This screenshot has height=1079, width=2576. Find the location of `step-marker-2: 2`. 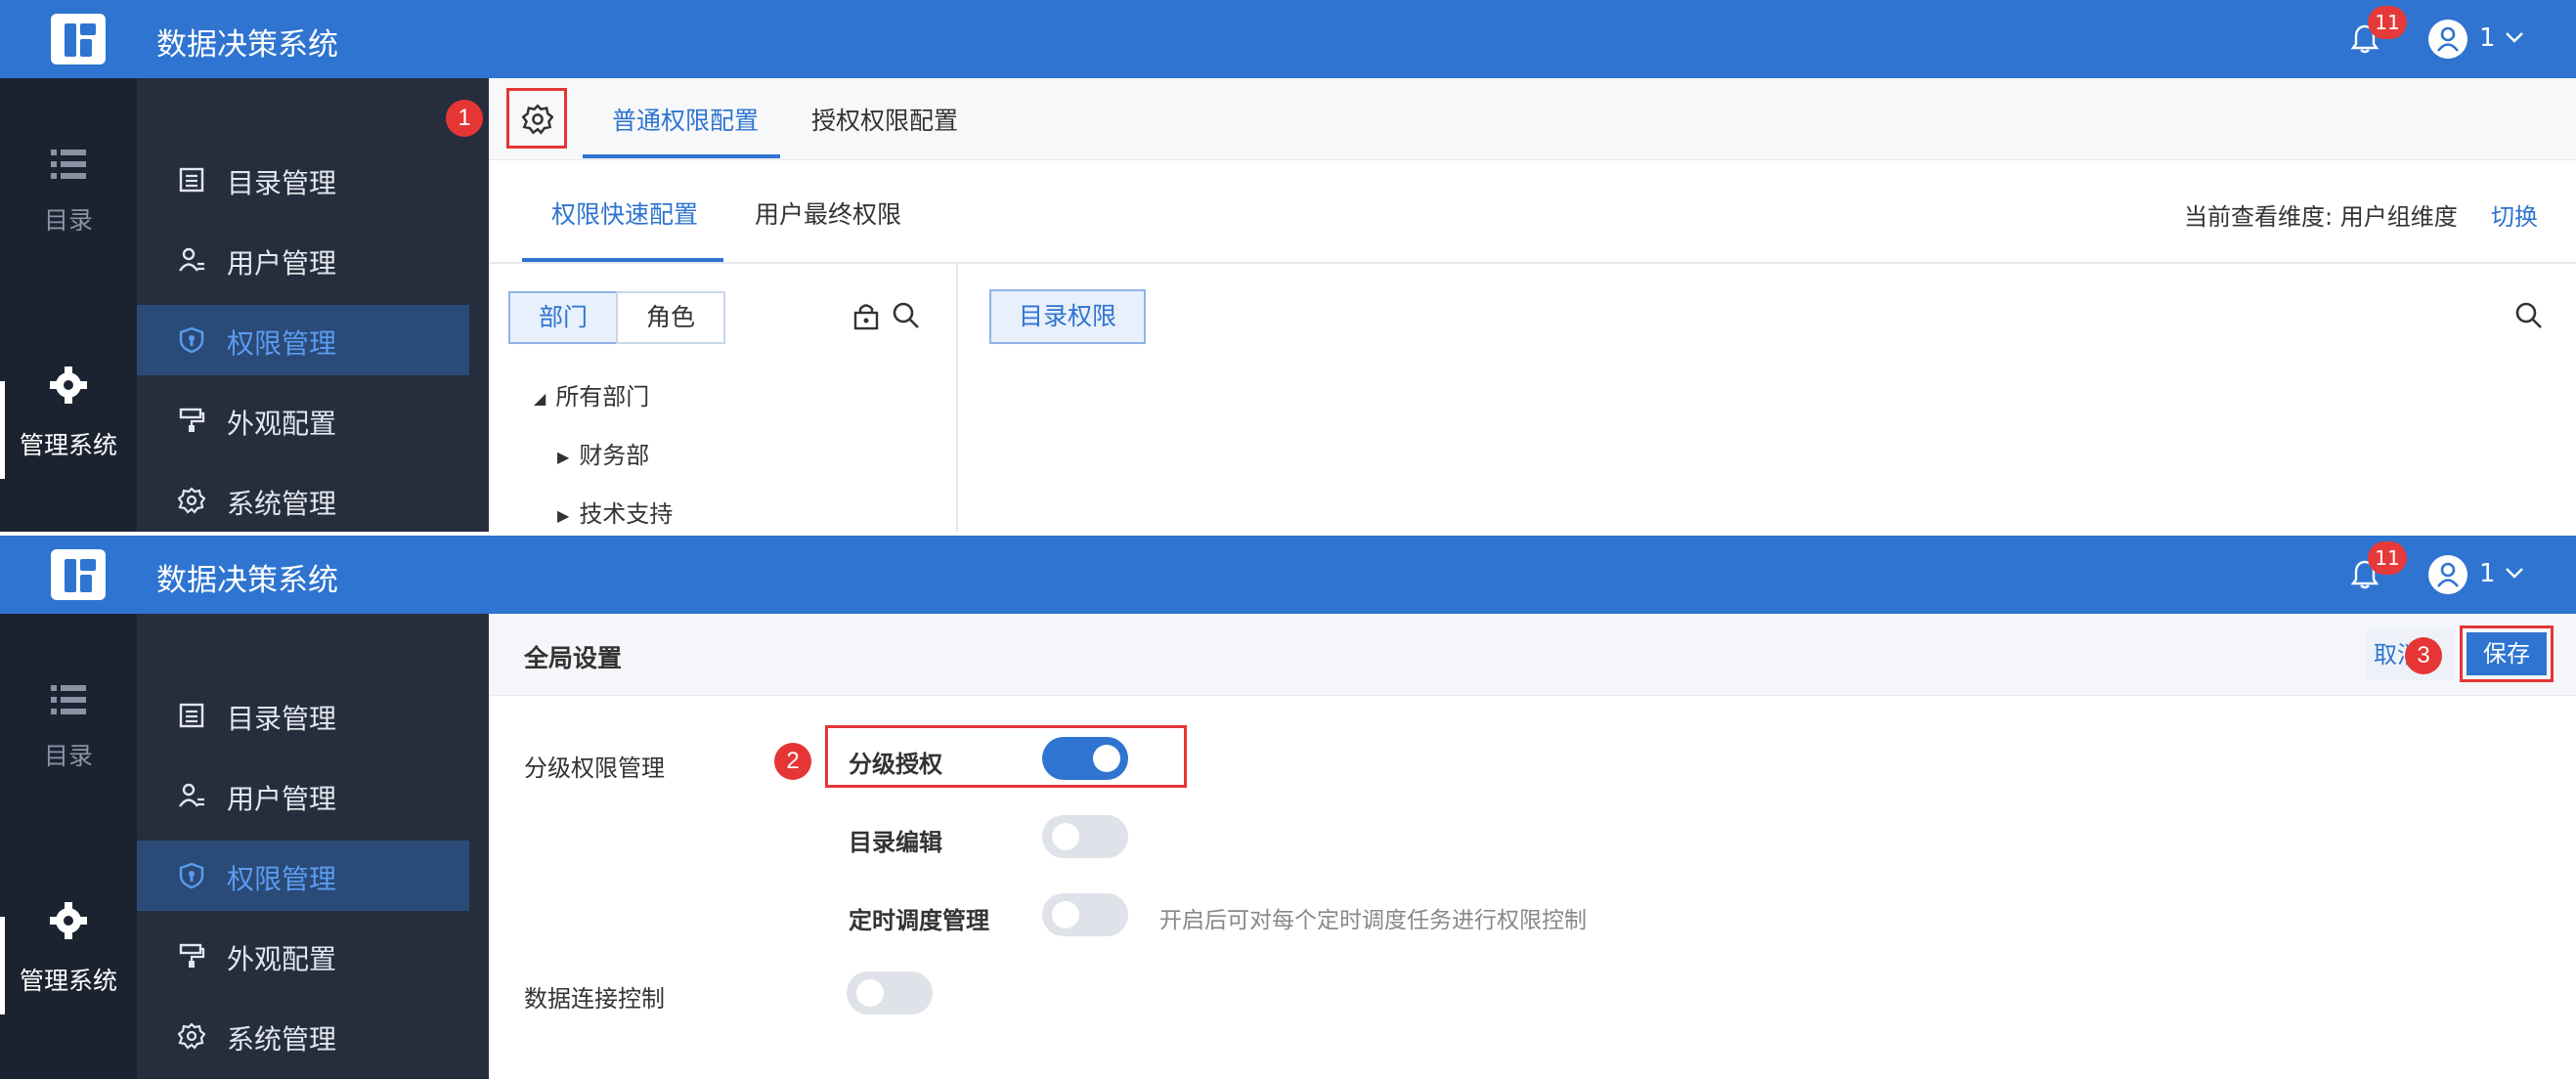

step-marker-2: 2 is located at coordinates (793, 761).